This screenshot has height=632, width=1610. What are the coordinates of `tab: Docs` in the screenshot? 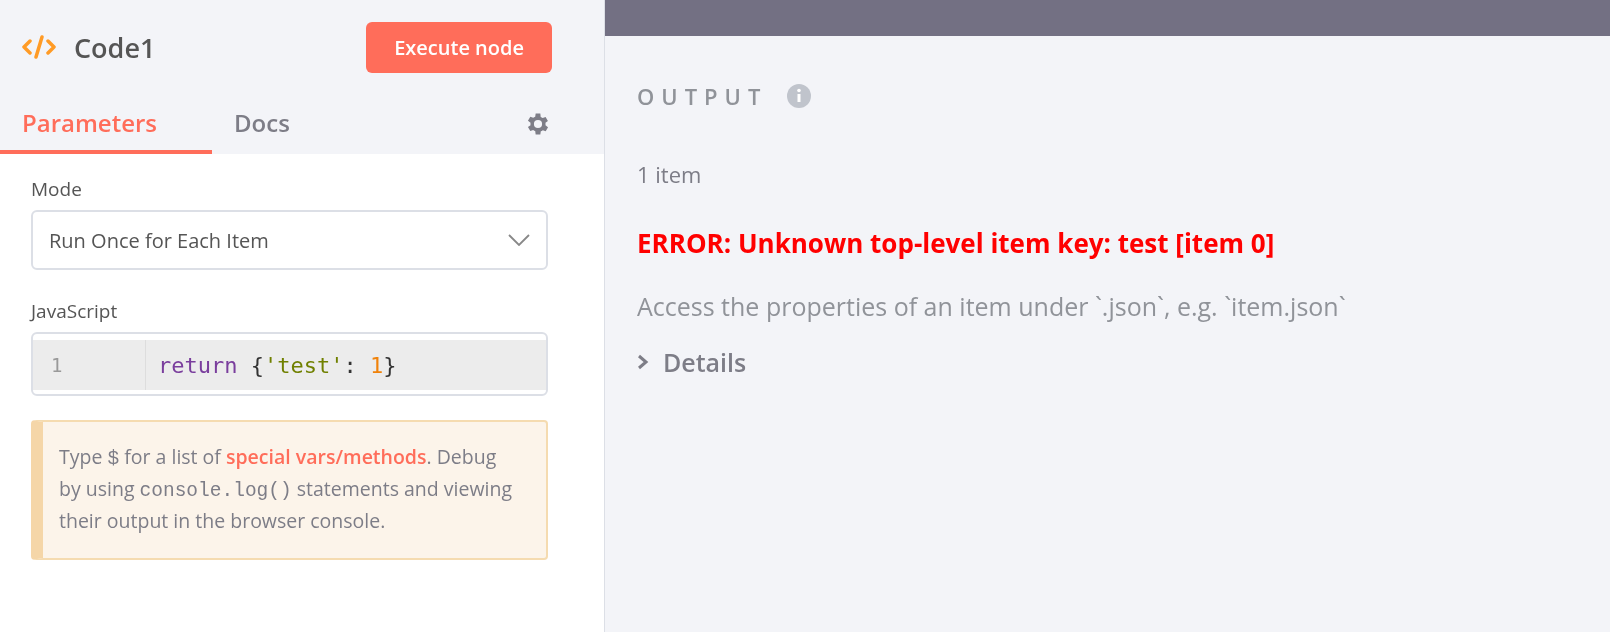 It's located at (267, 124).